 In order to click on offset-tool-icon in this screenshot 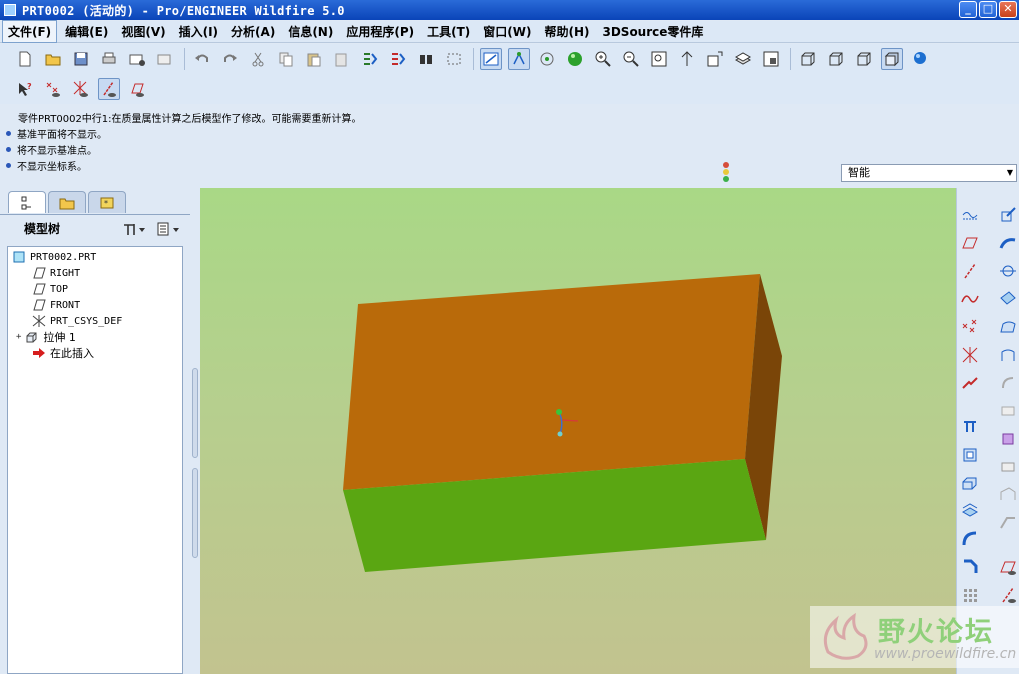, I will do `click(1008, 411)`.